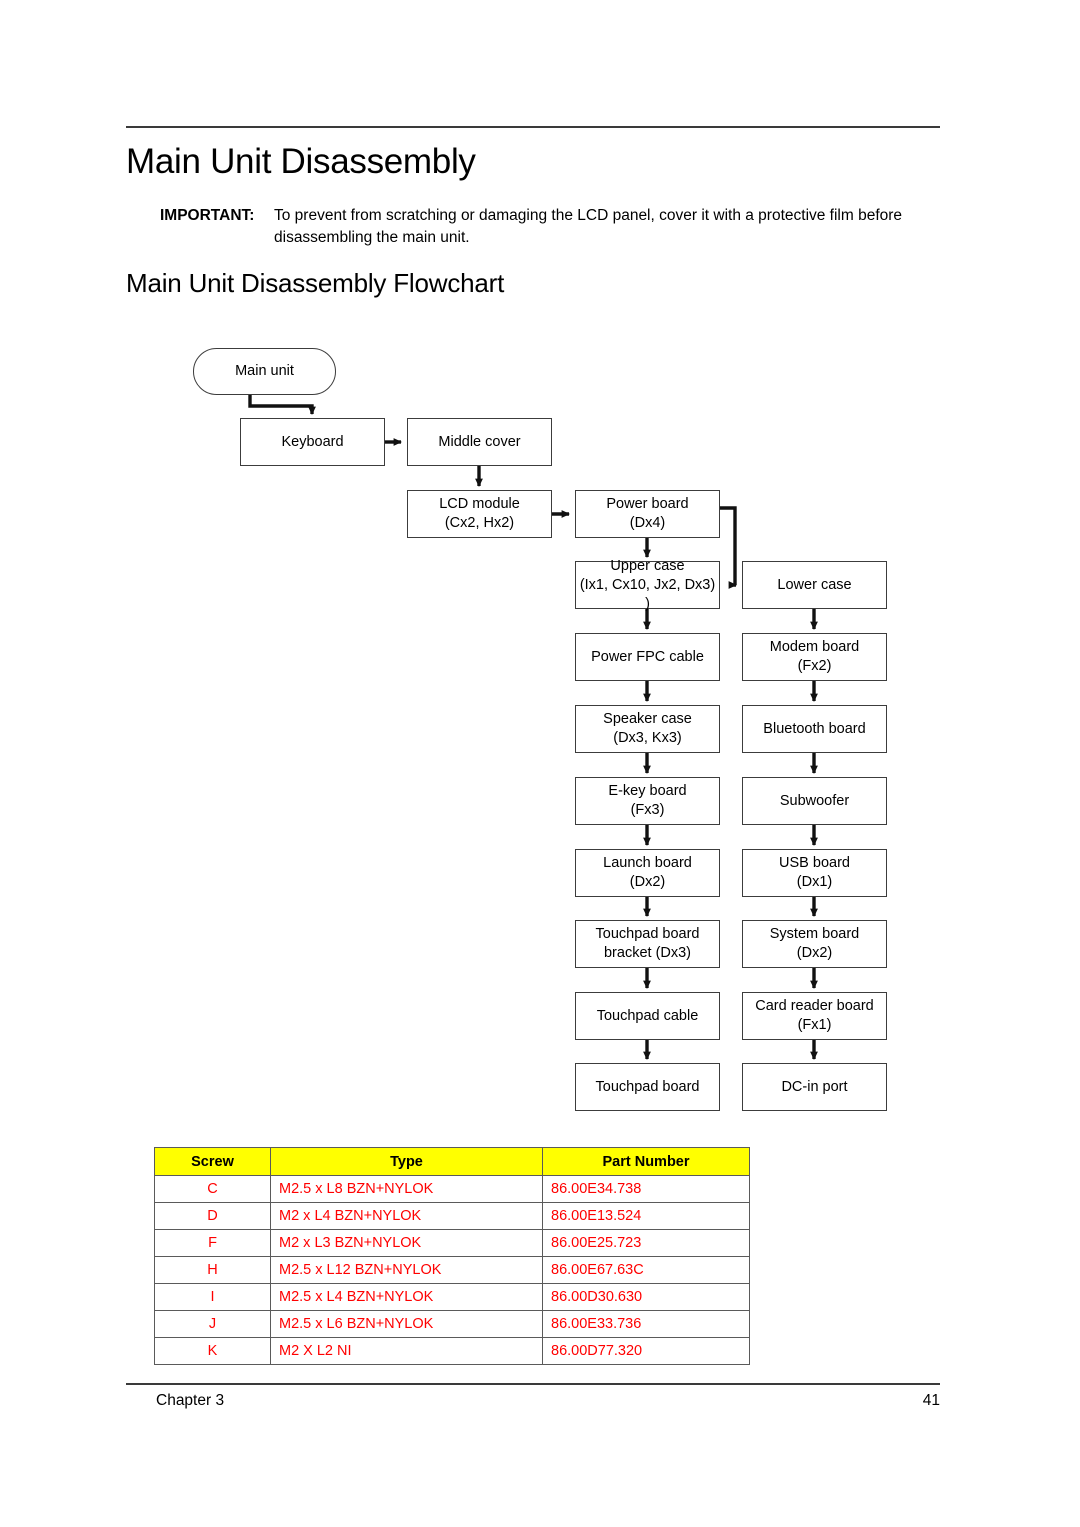  What do you see at coordinates (479, 504) in the screenshot?
I see `flowchart-node-label: LCD module` at bounding box center [479, 504].